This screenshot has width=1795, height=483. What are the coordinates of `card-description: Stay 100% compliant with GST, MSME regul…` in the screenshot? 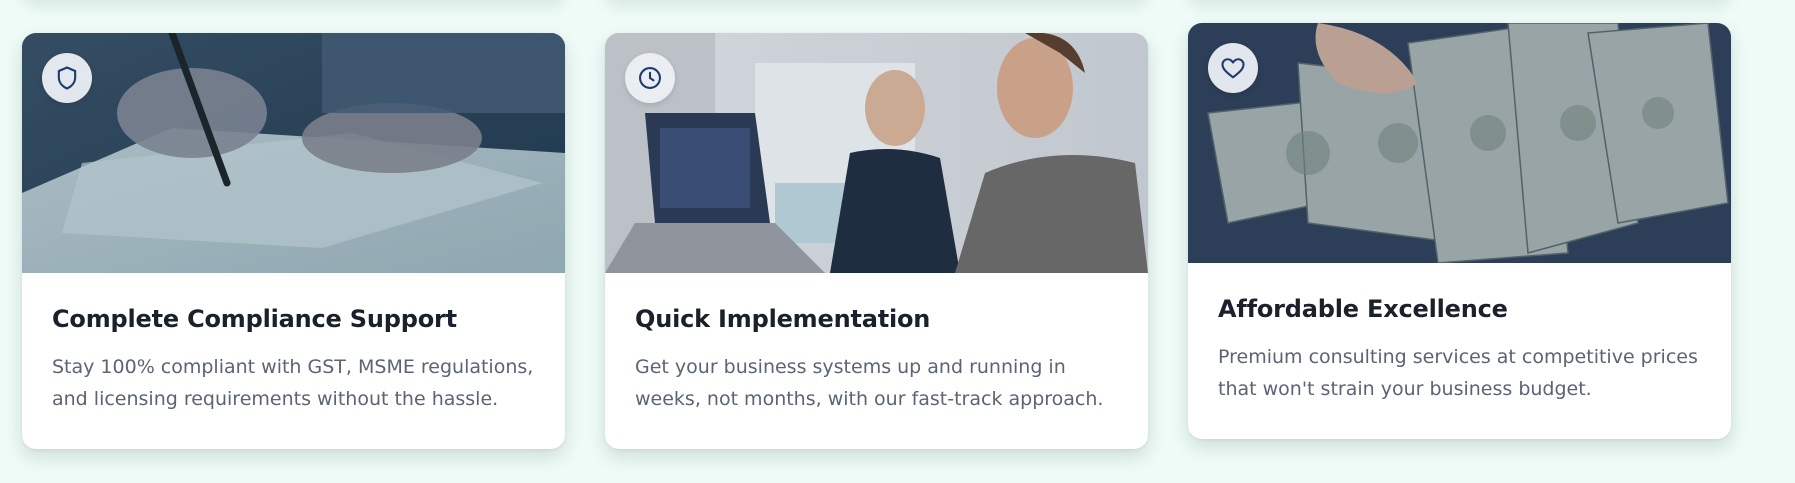 It's located at (293, 383).